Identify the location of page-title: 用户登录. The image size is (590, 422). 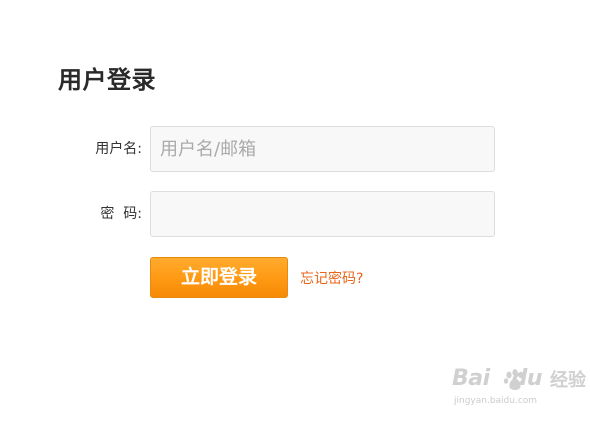
(107, 80).